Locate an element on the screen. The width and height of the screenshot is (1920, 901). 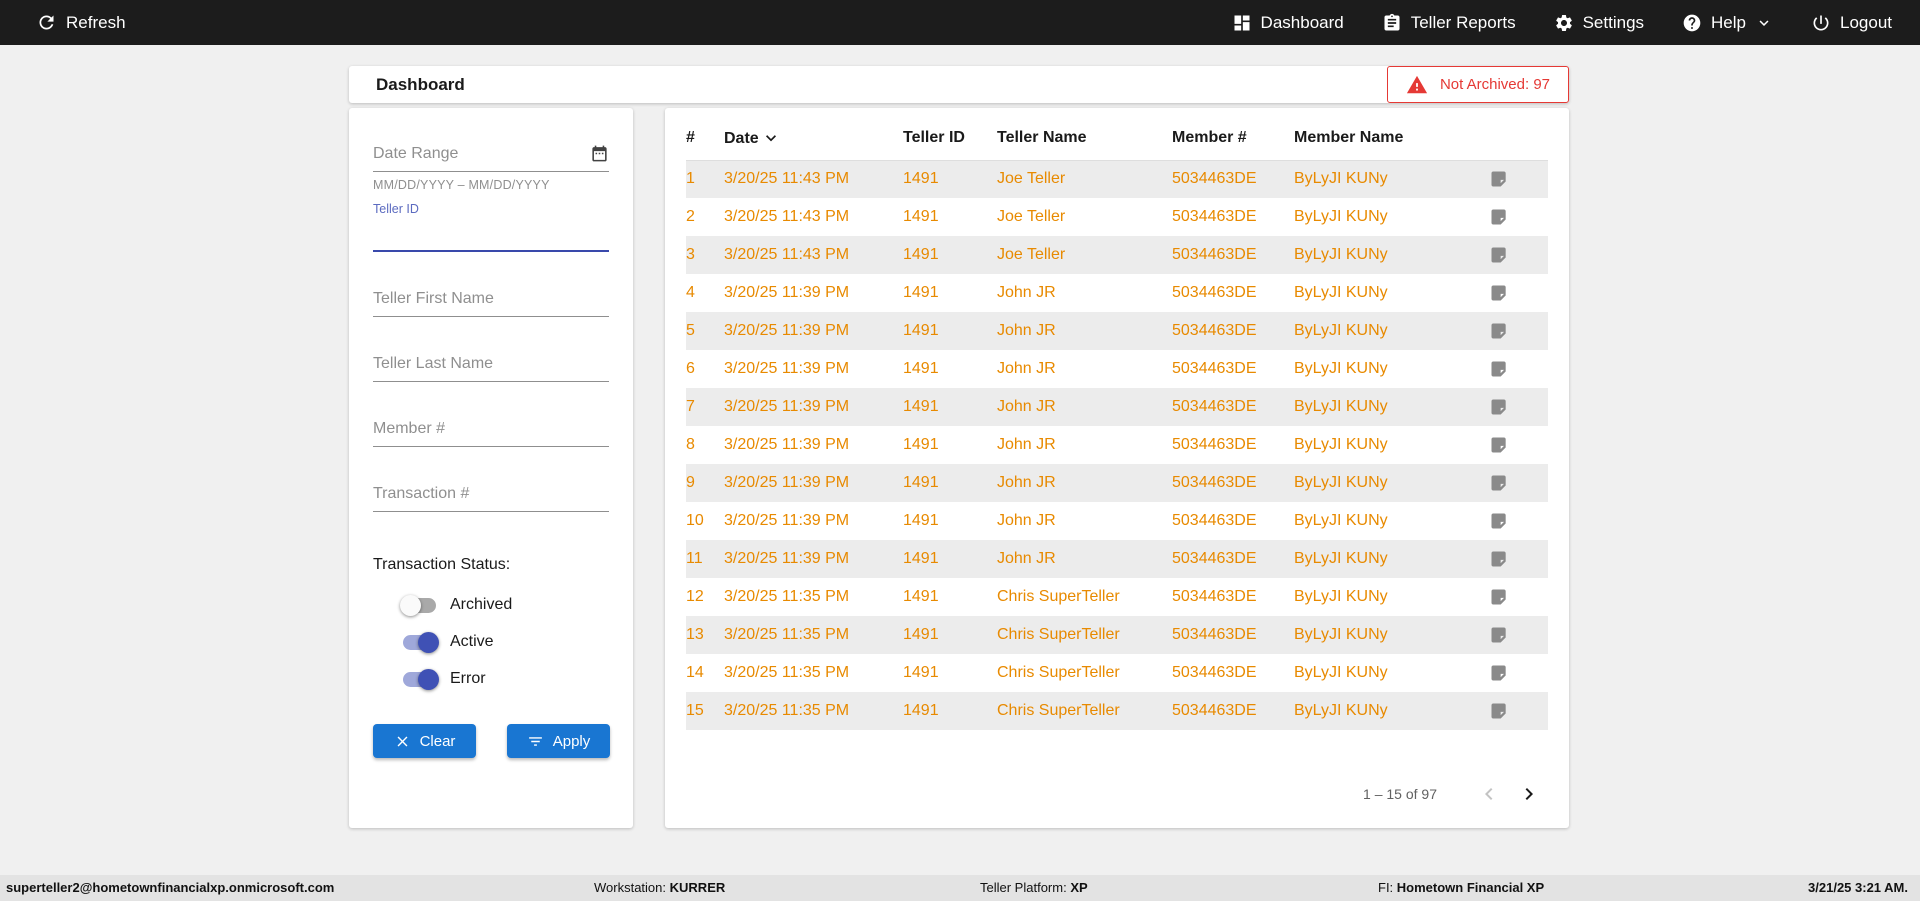
nav-item-settings: Settings is located at coordinates (1599, 23).